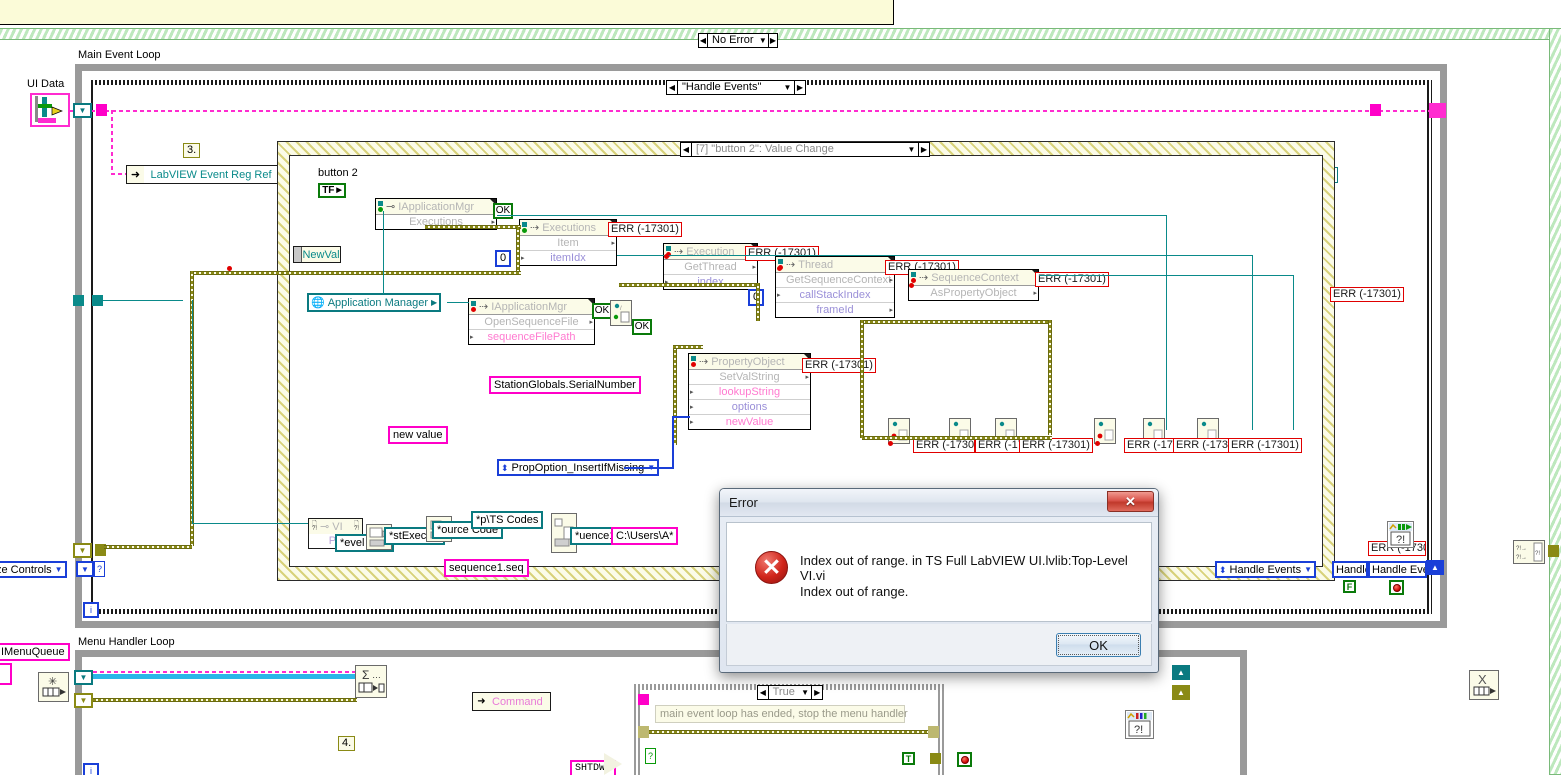 The height and width of the screenshot is (775, 1561). What do you see at coordinates (202, 174) in the screenshot?
I see `event-reg-ref-node: ➜ LabVIEW Event Reg Ref` at bounding box center [202, 174].